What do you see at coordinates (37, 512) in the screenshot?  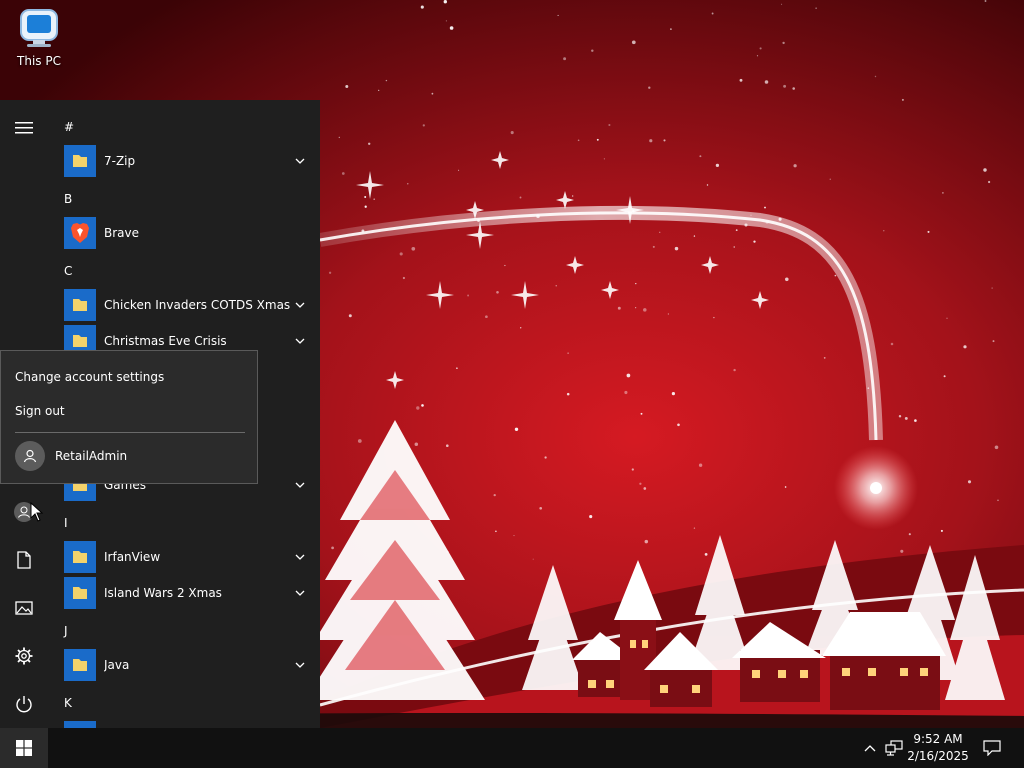 I see `mouse-cursor` at bounding box center [37, 512].